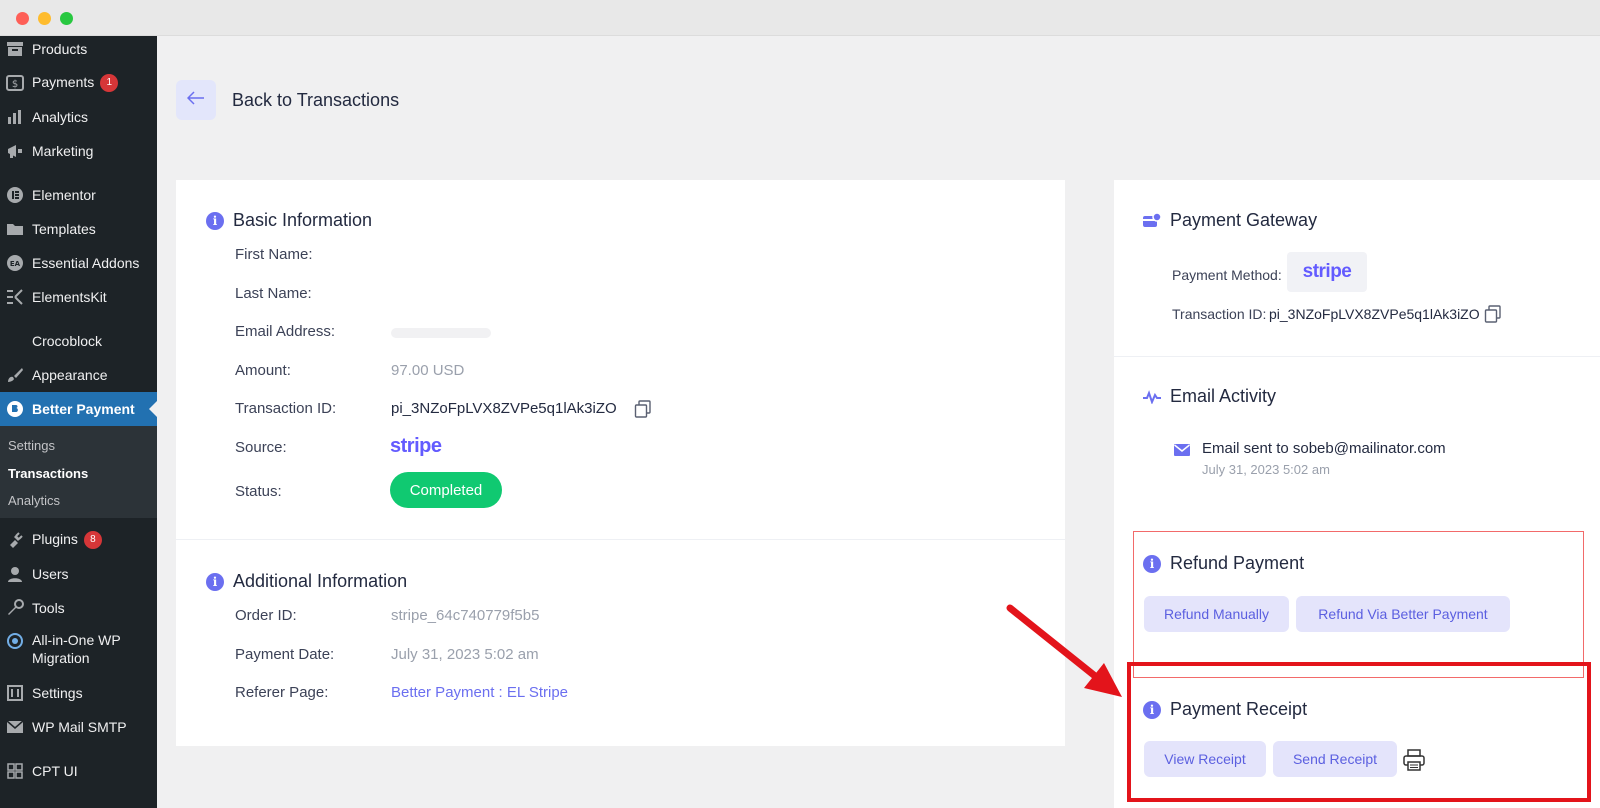 The image size is (1600, 808). I want to click on annotation-arrow, so click(1064, 650).